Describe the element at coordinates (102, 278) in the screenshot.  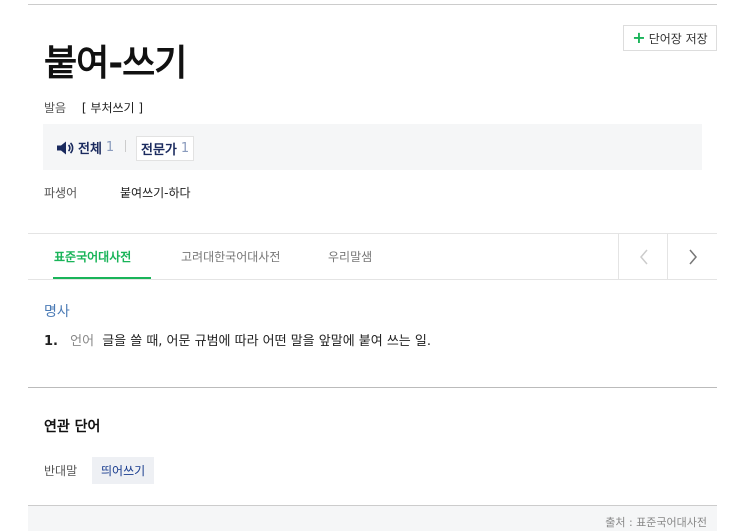
I see `active-tab-indicator` at that location.